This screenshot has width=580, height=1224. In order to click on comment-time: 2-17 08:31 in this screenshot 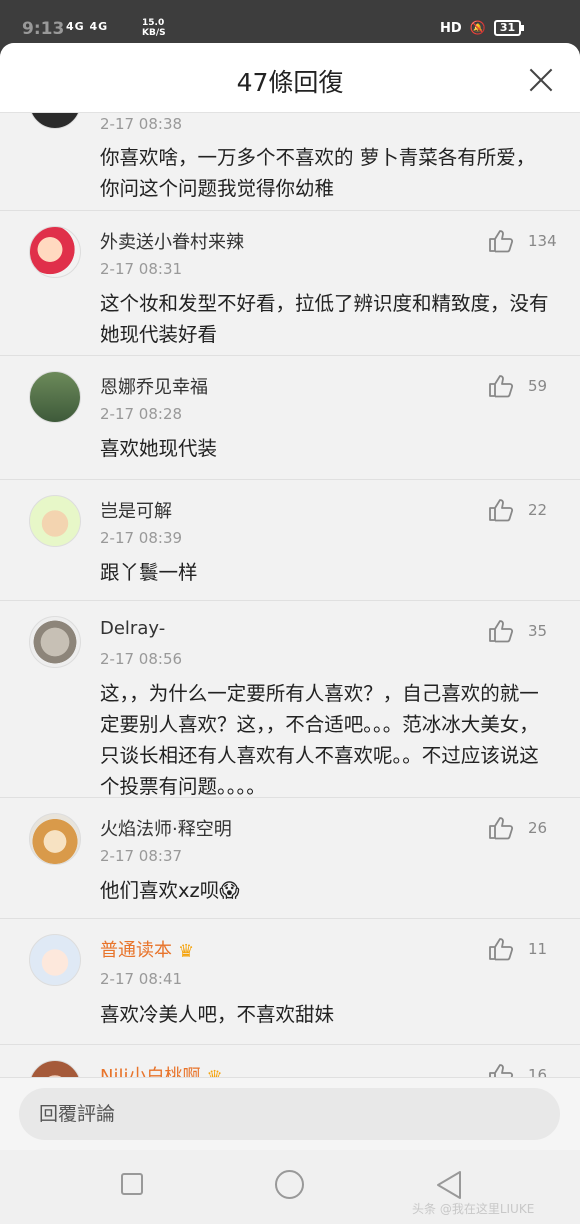, I will do `click(141, 269)`.